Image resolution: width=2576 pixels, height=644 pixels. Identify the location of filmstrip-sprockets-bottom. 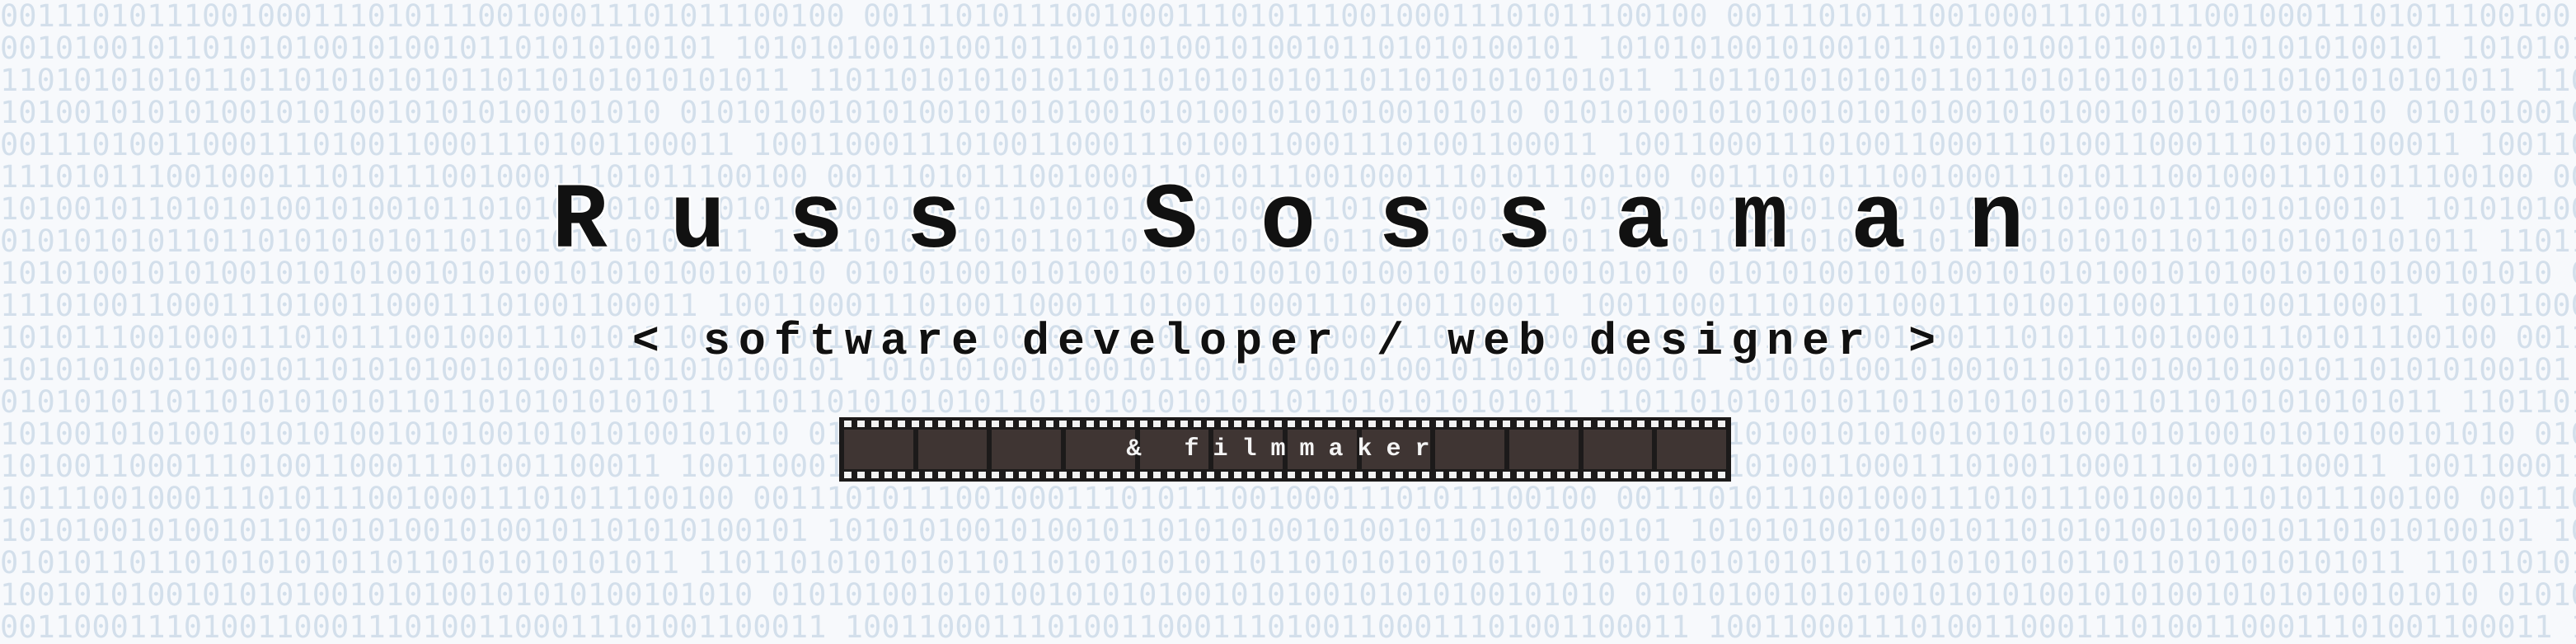
(1285, 475).